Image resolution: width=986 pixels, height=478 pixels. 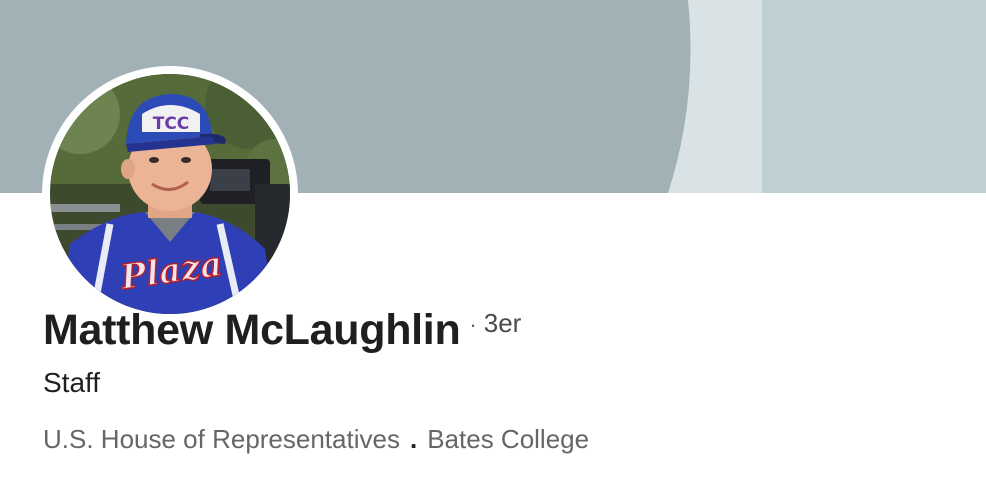 I want to click on avatar-photo: Plaza TCC, so click(x=170, y=194).